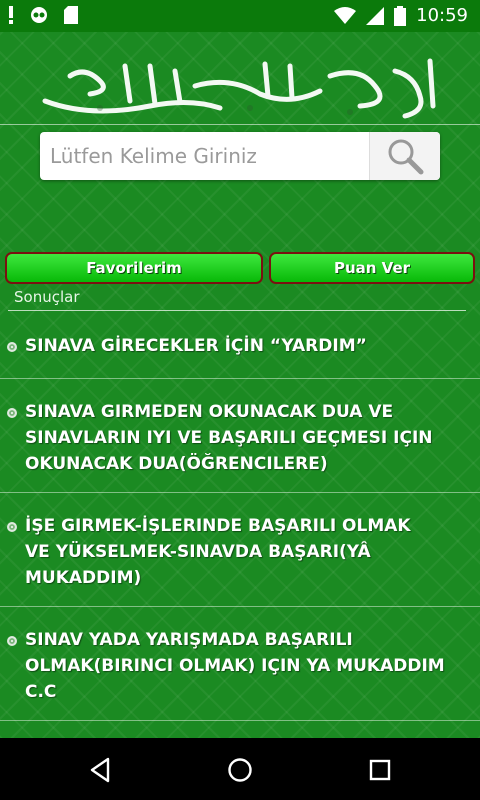 The image size is (480, 800). What do you see at coordinates (134, 268) in the screenshot?
I see `favorites-button: Favorilerim` at bounding box center [134, 268].